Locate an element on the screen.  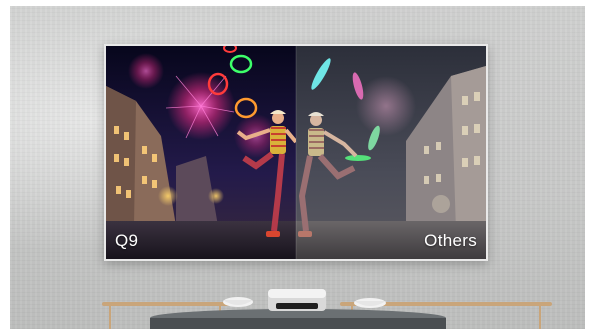
foreground-furniture is located at coordinates (327, 309).